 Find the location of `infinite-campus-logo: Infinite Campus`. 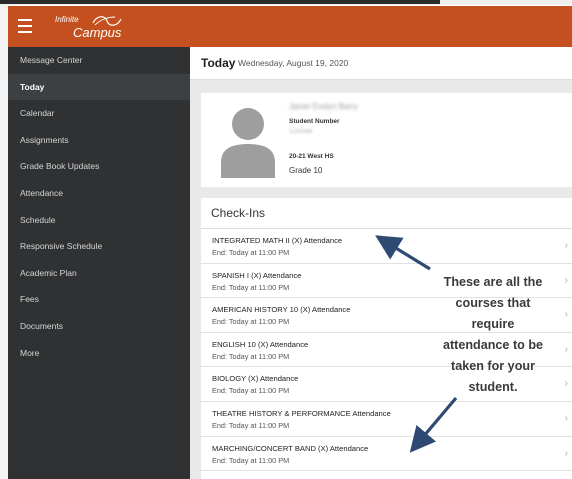

infinite-campus-logo: Infinite Campus is located at coordinates (95, 27).